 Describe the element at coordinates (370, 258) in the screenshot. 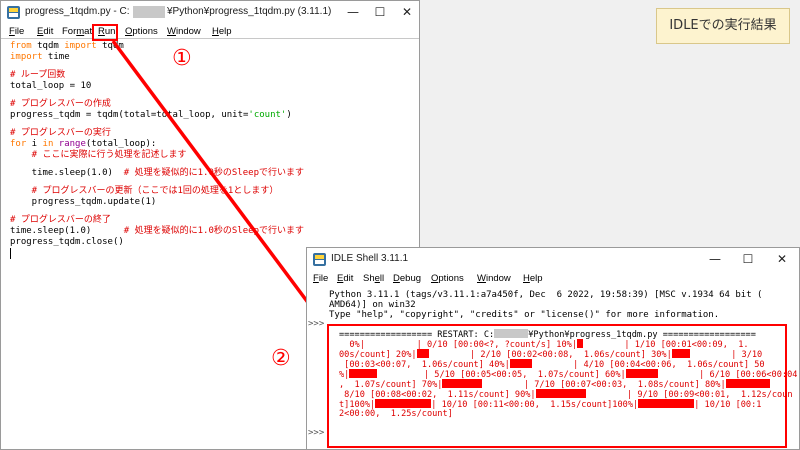

I see `shell-title: IDLE Shell 3.11.1` at that location.